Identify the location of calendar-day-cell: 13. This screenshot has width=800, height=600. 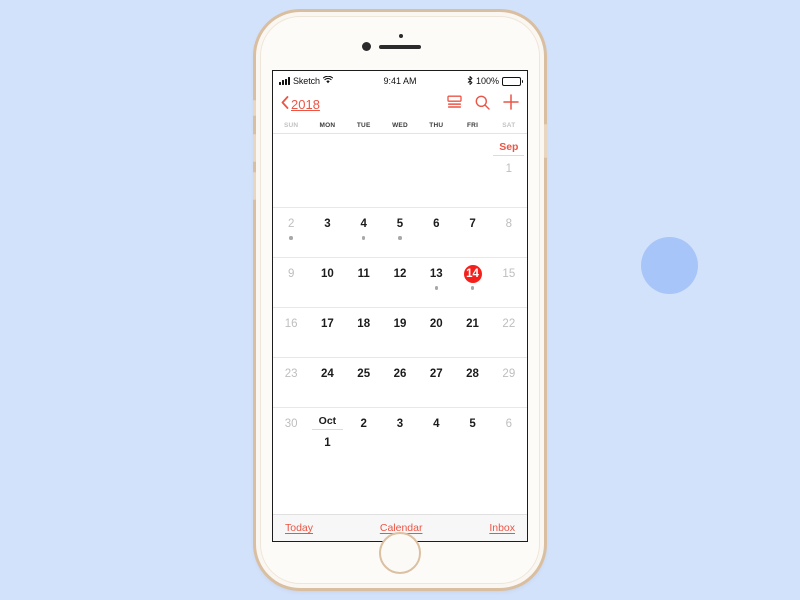
(436, 282).